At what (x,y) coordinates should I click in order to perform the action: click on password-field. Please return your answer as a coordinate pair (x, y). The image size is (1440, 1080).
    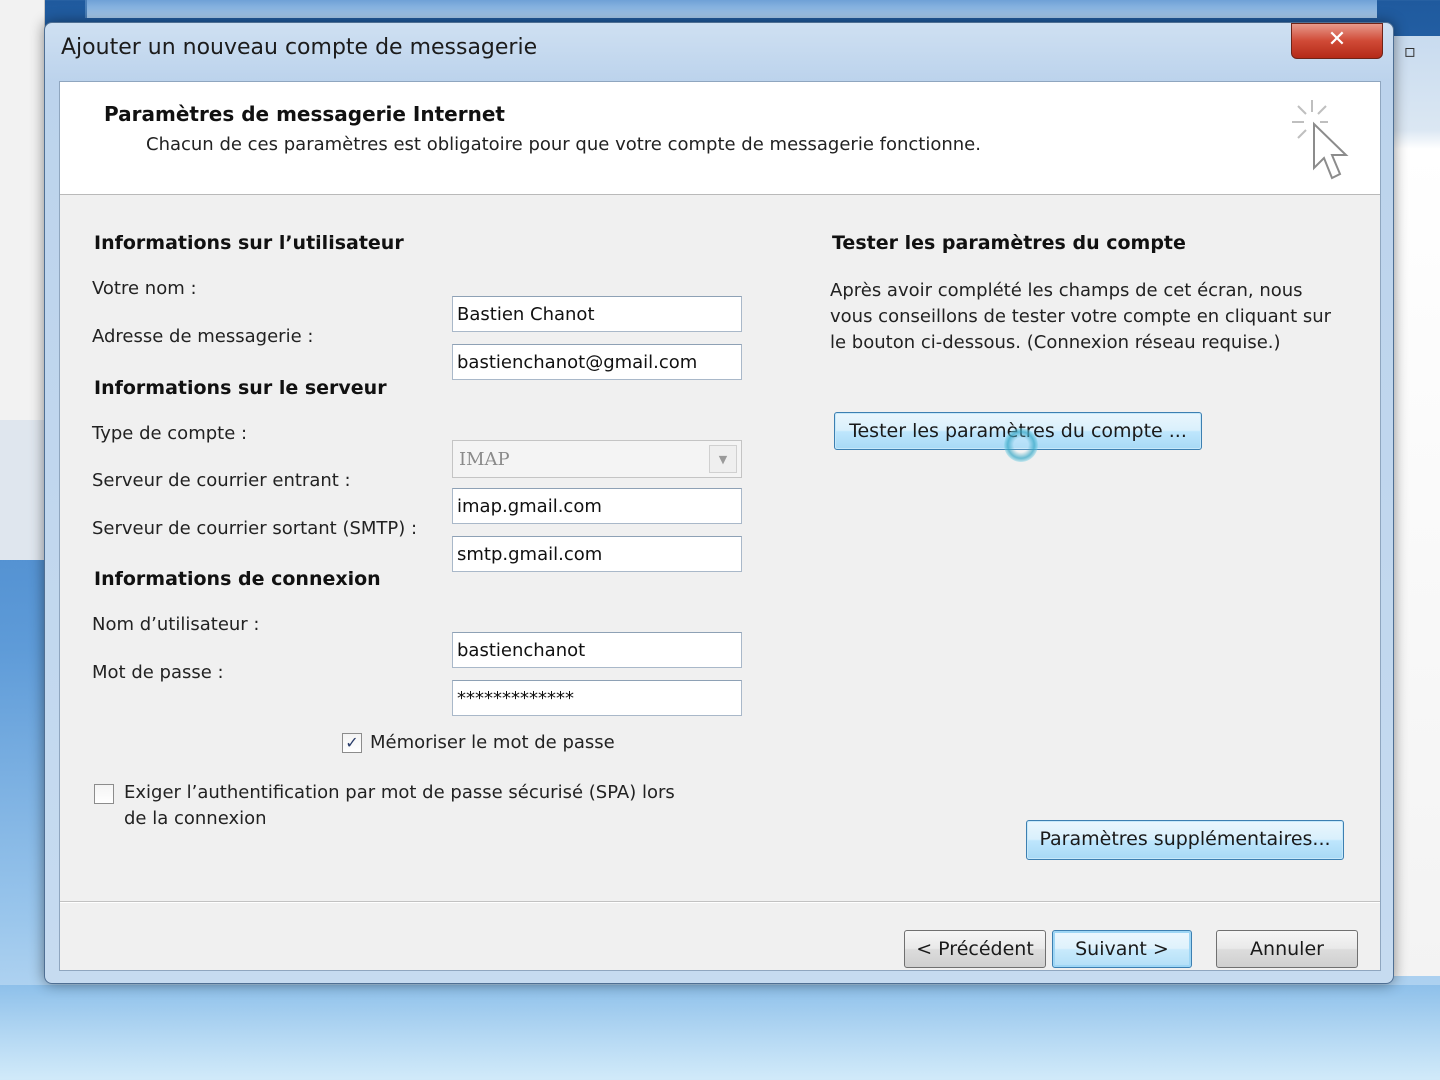
    Looking at the image, I should click on (597, 698).